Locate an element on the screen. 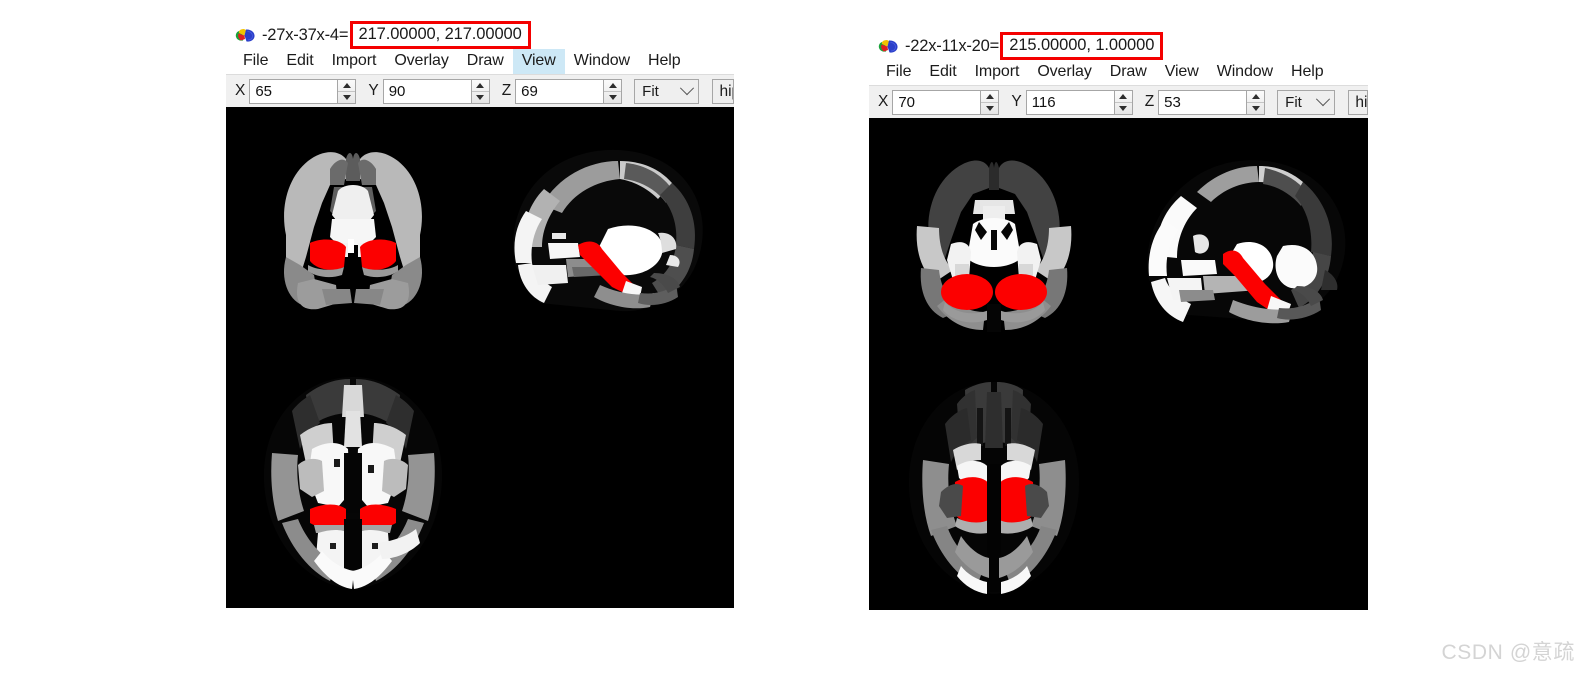 This screenshot has width=1589, height=678. coordinate-toolbar: X 70 Y 116 Z 53 Fit hi is located at coordinates (1118, 101).